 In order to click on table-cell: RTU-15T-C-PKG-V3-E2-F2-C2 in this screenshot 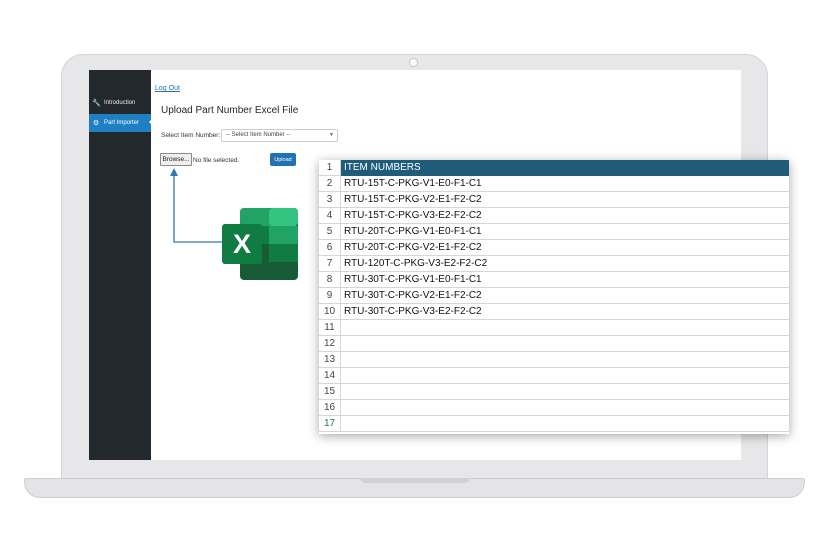, I will do `click(565, 216)`.